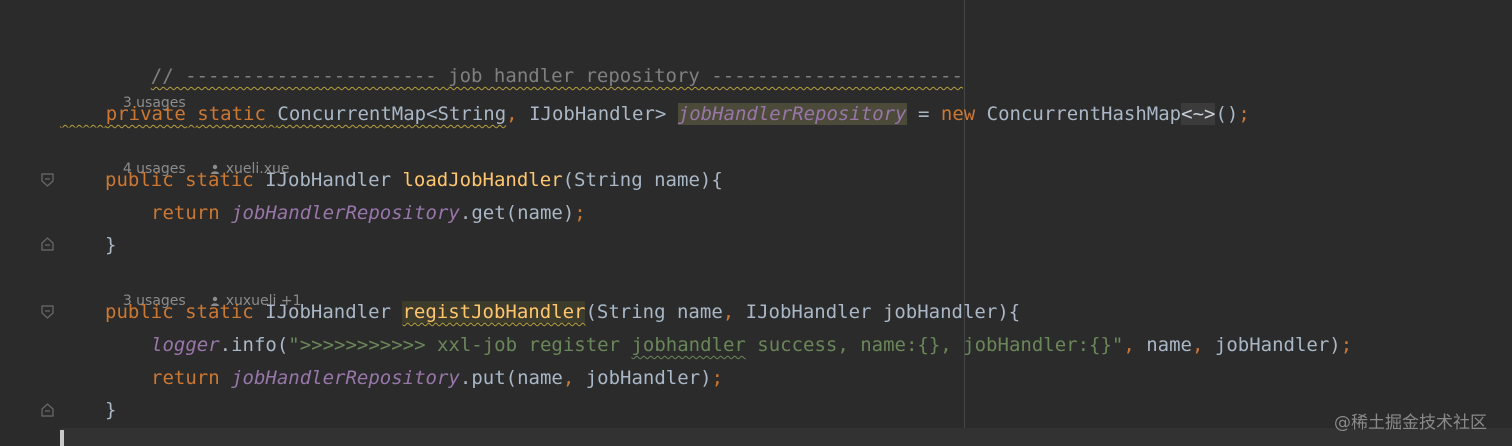 The image size is (1512, 446). What do you see at coordinates (923, 114) in the screenshot?
I see `assign-operator: =` at bounding box center [923, 114].